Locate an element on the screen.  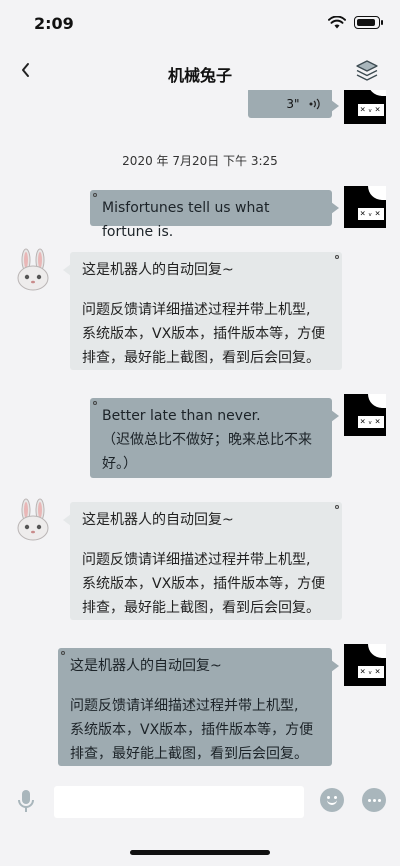
message-input is located at coordinates (179, 802).